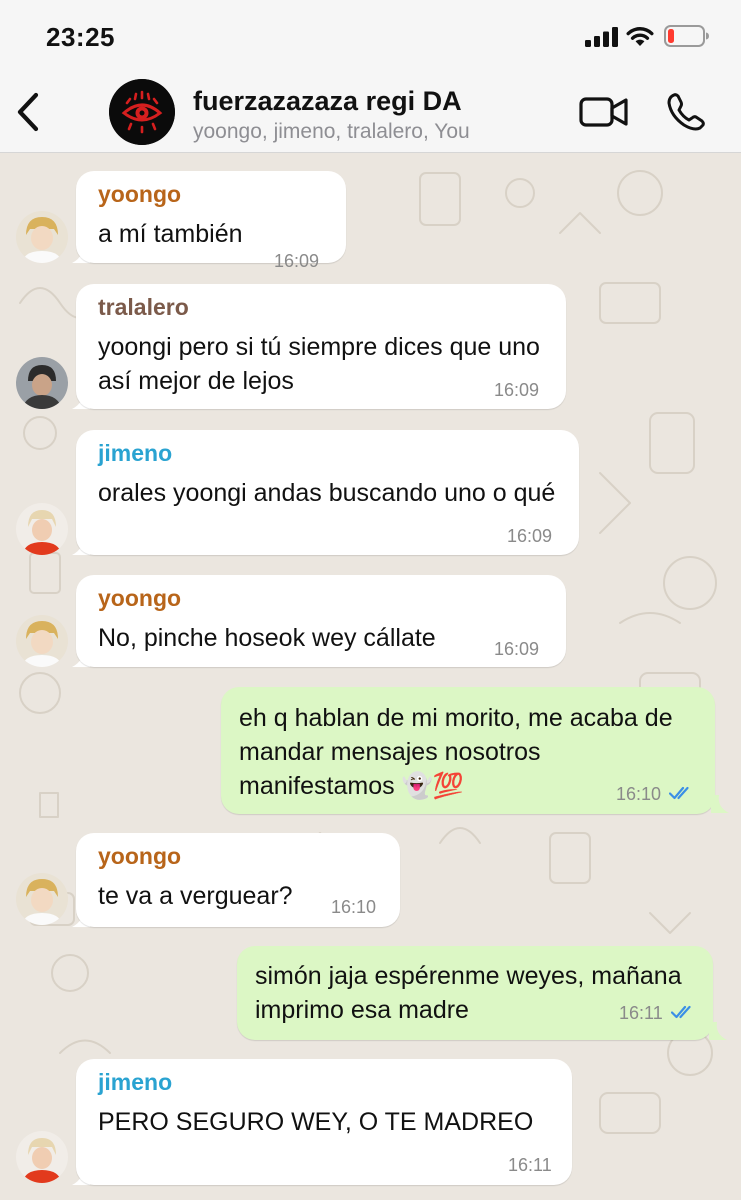 This screenshot has width=741, height=1200. I want to click on signal-icon, so click(601, 37).